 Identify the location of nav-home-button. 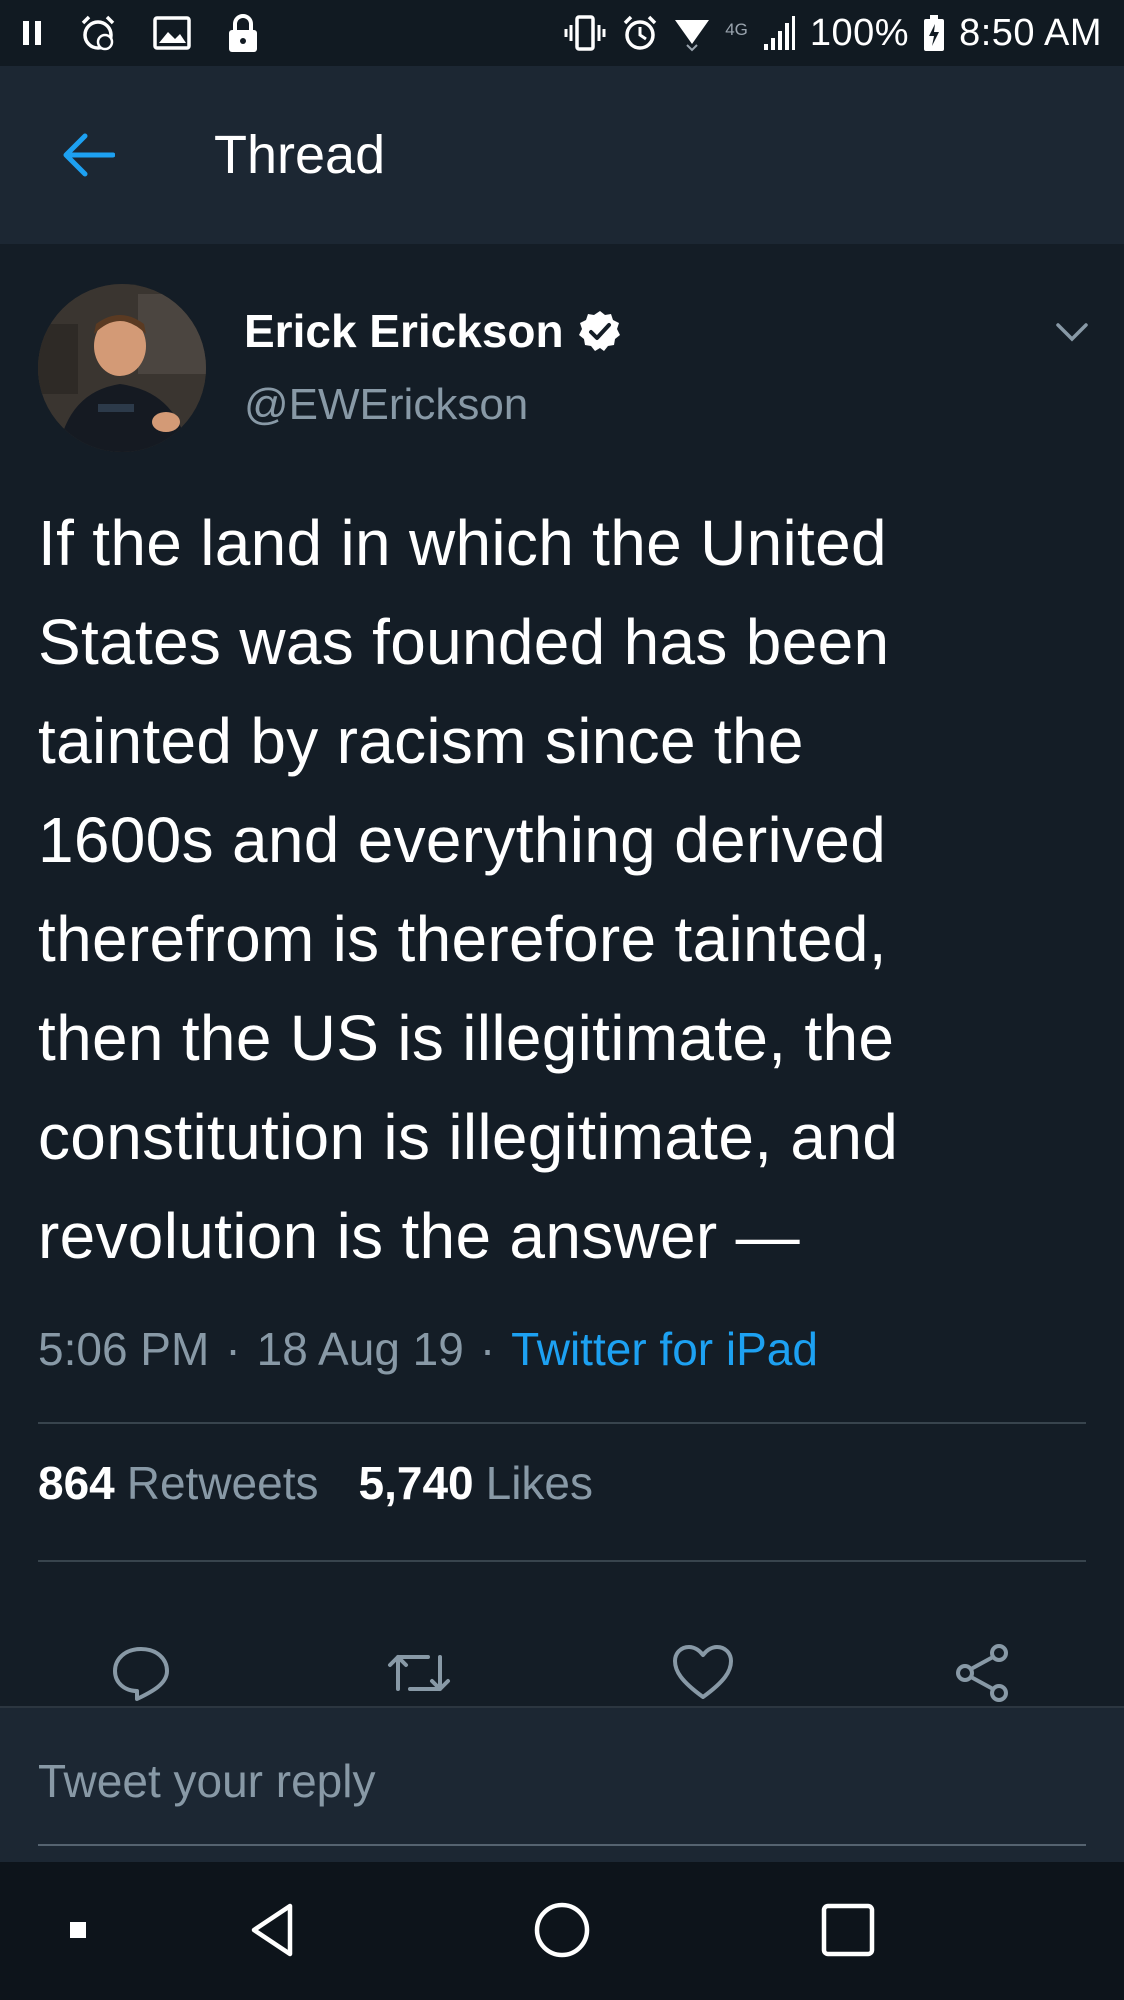
(562, 1930).